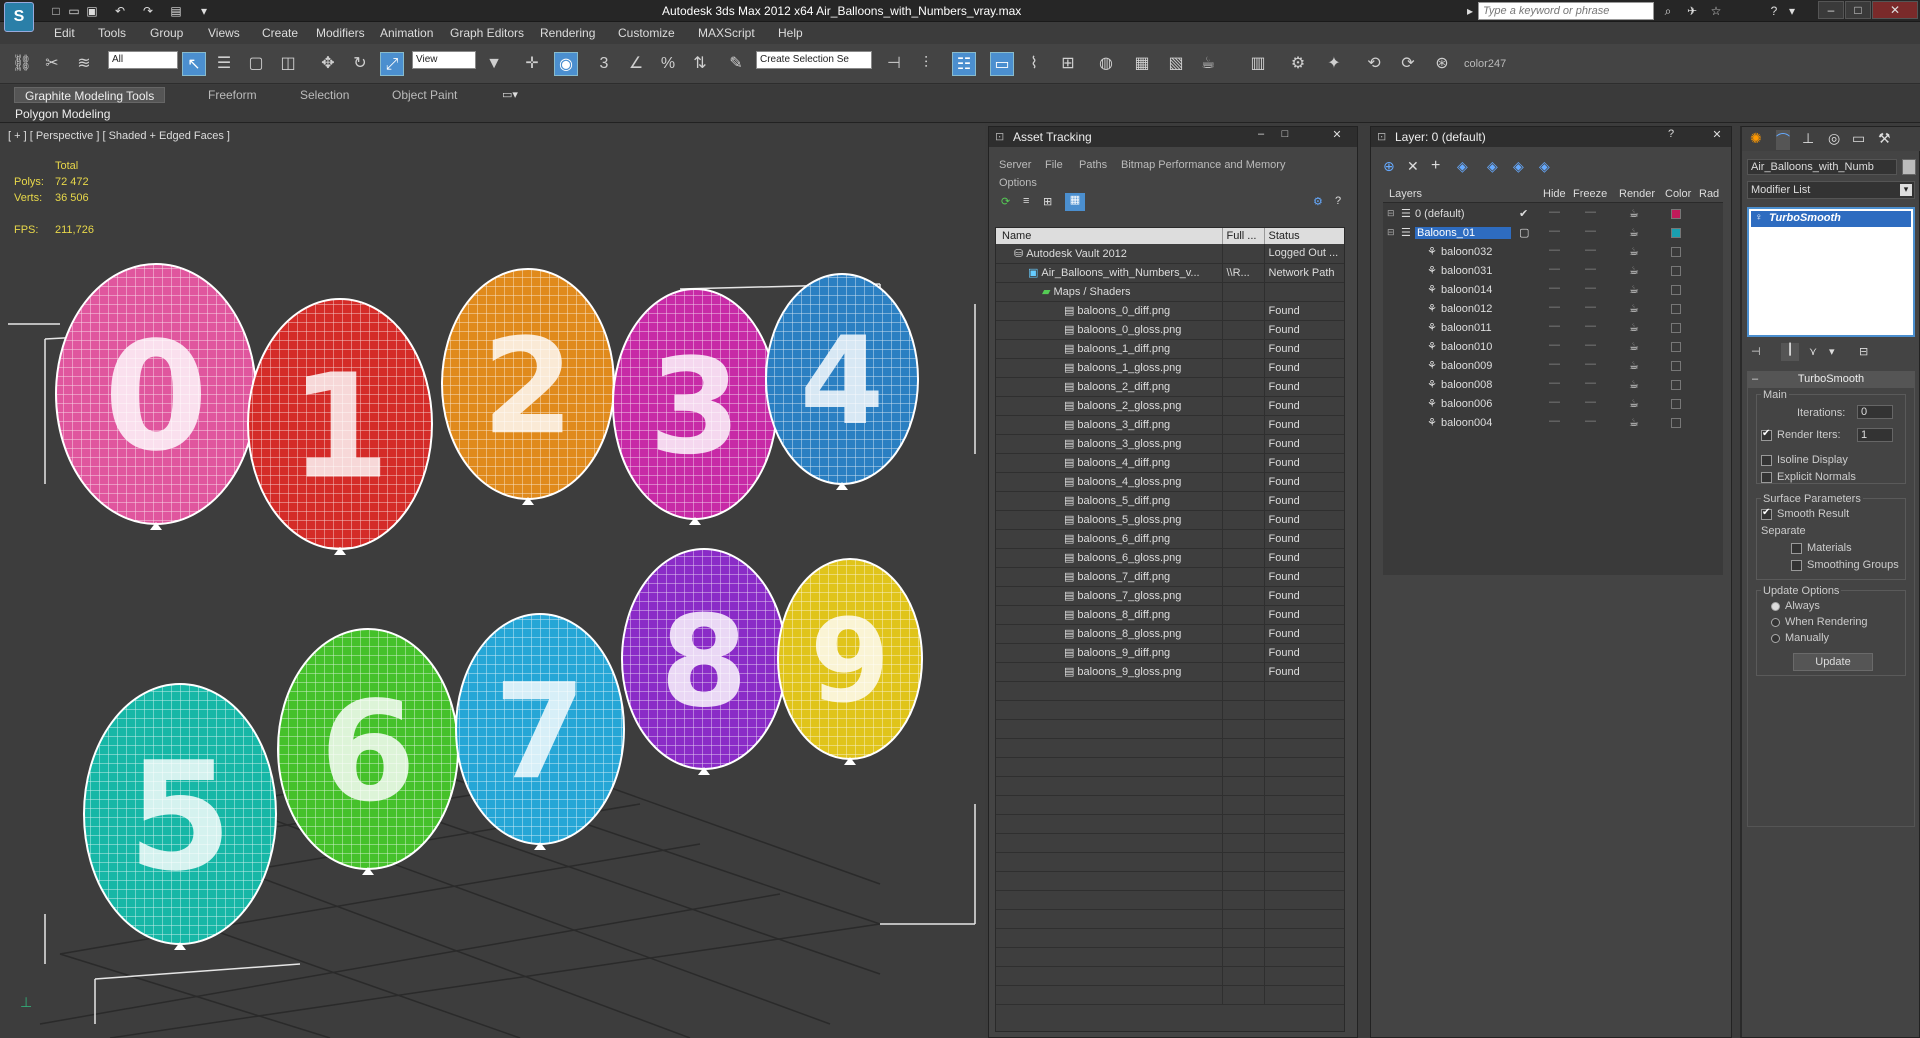 The height and width of the screenshot is (1038, 1920). What do you see at coordinates (1334, 64) in the screenshot?
I see `vray-tool-b-icon: ✦` at bounding box center [1334, 64].